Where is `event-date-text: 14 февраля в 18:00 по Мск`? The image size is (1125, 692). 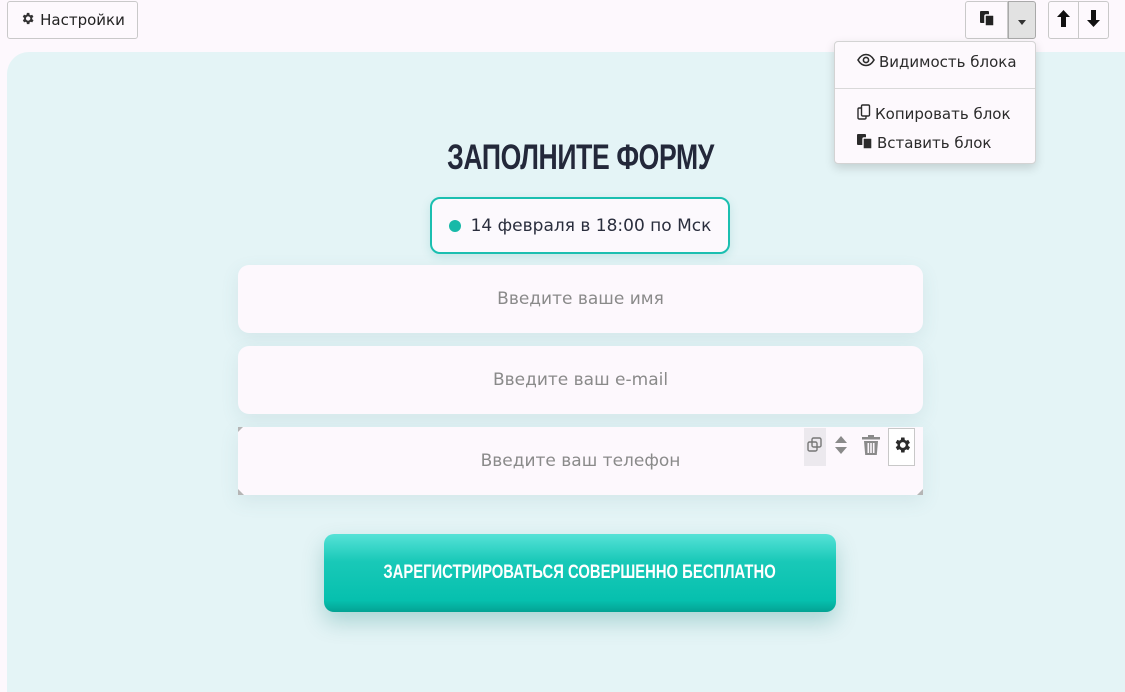
event-date-text: 14 февраля в 18:00 по Мск is located at coordinates (591, 225).